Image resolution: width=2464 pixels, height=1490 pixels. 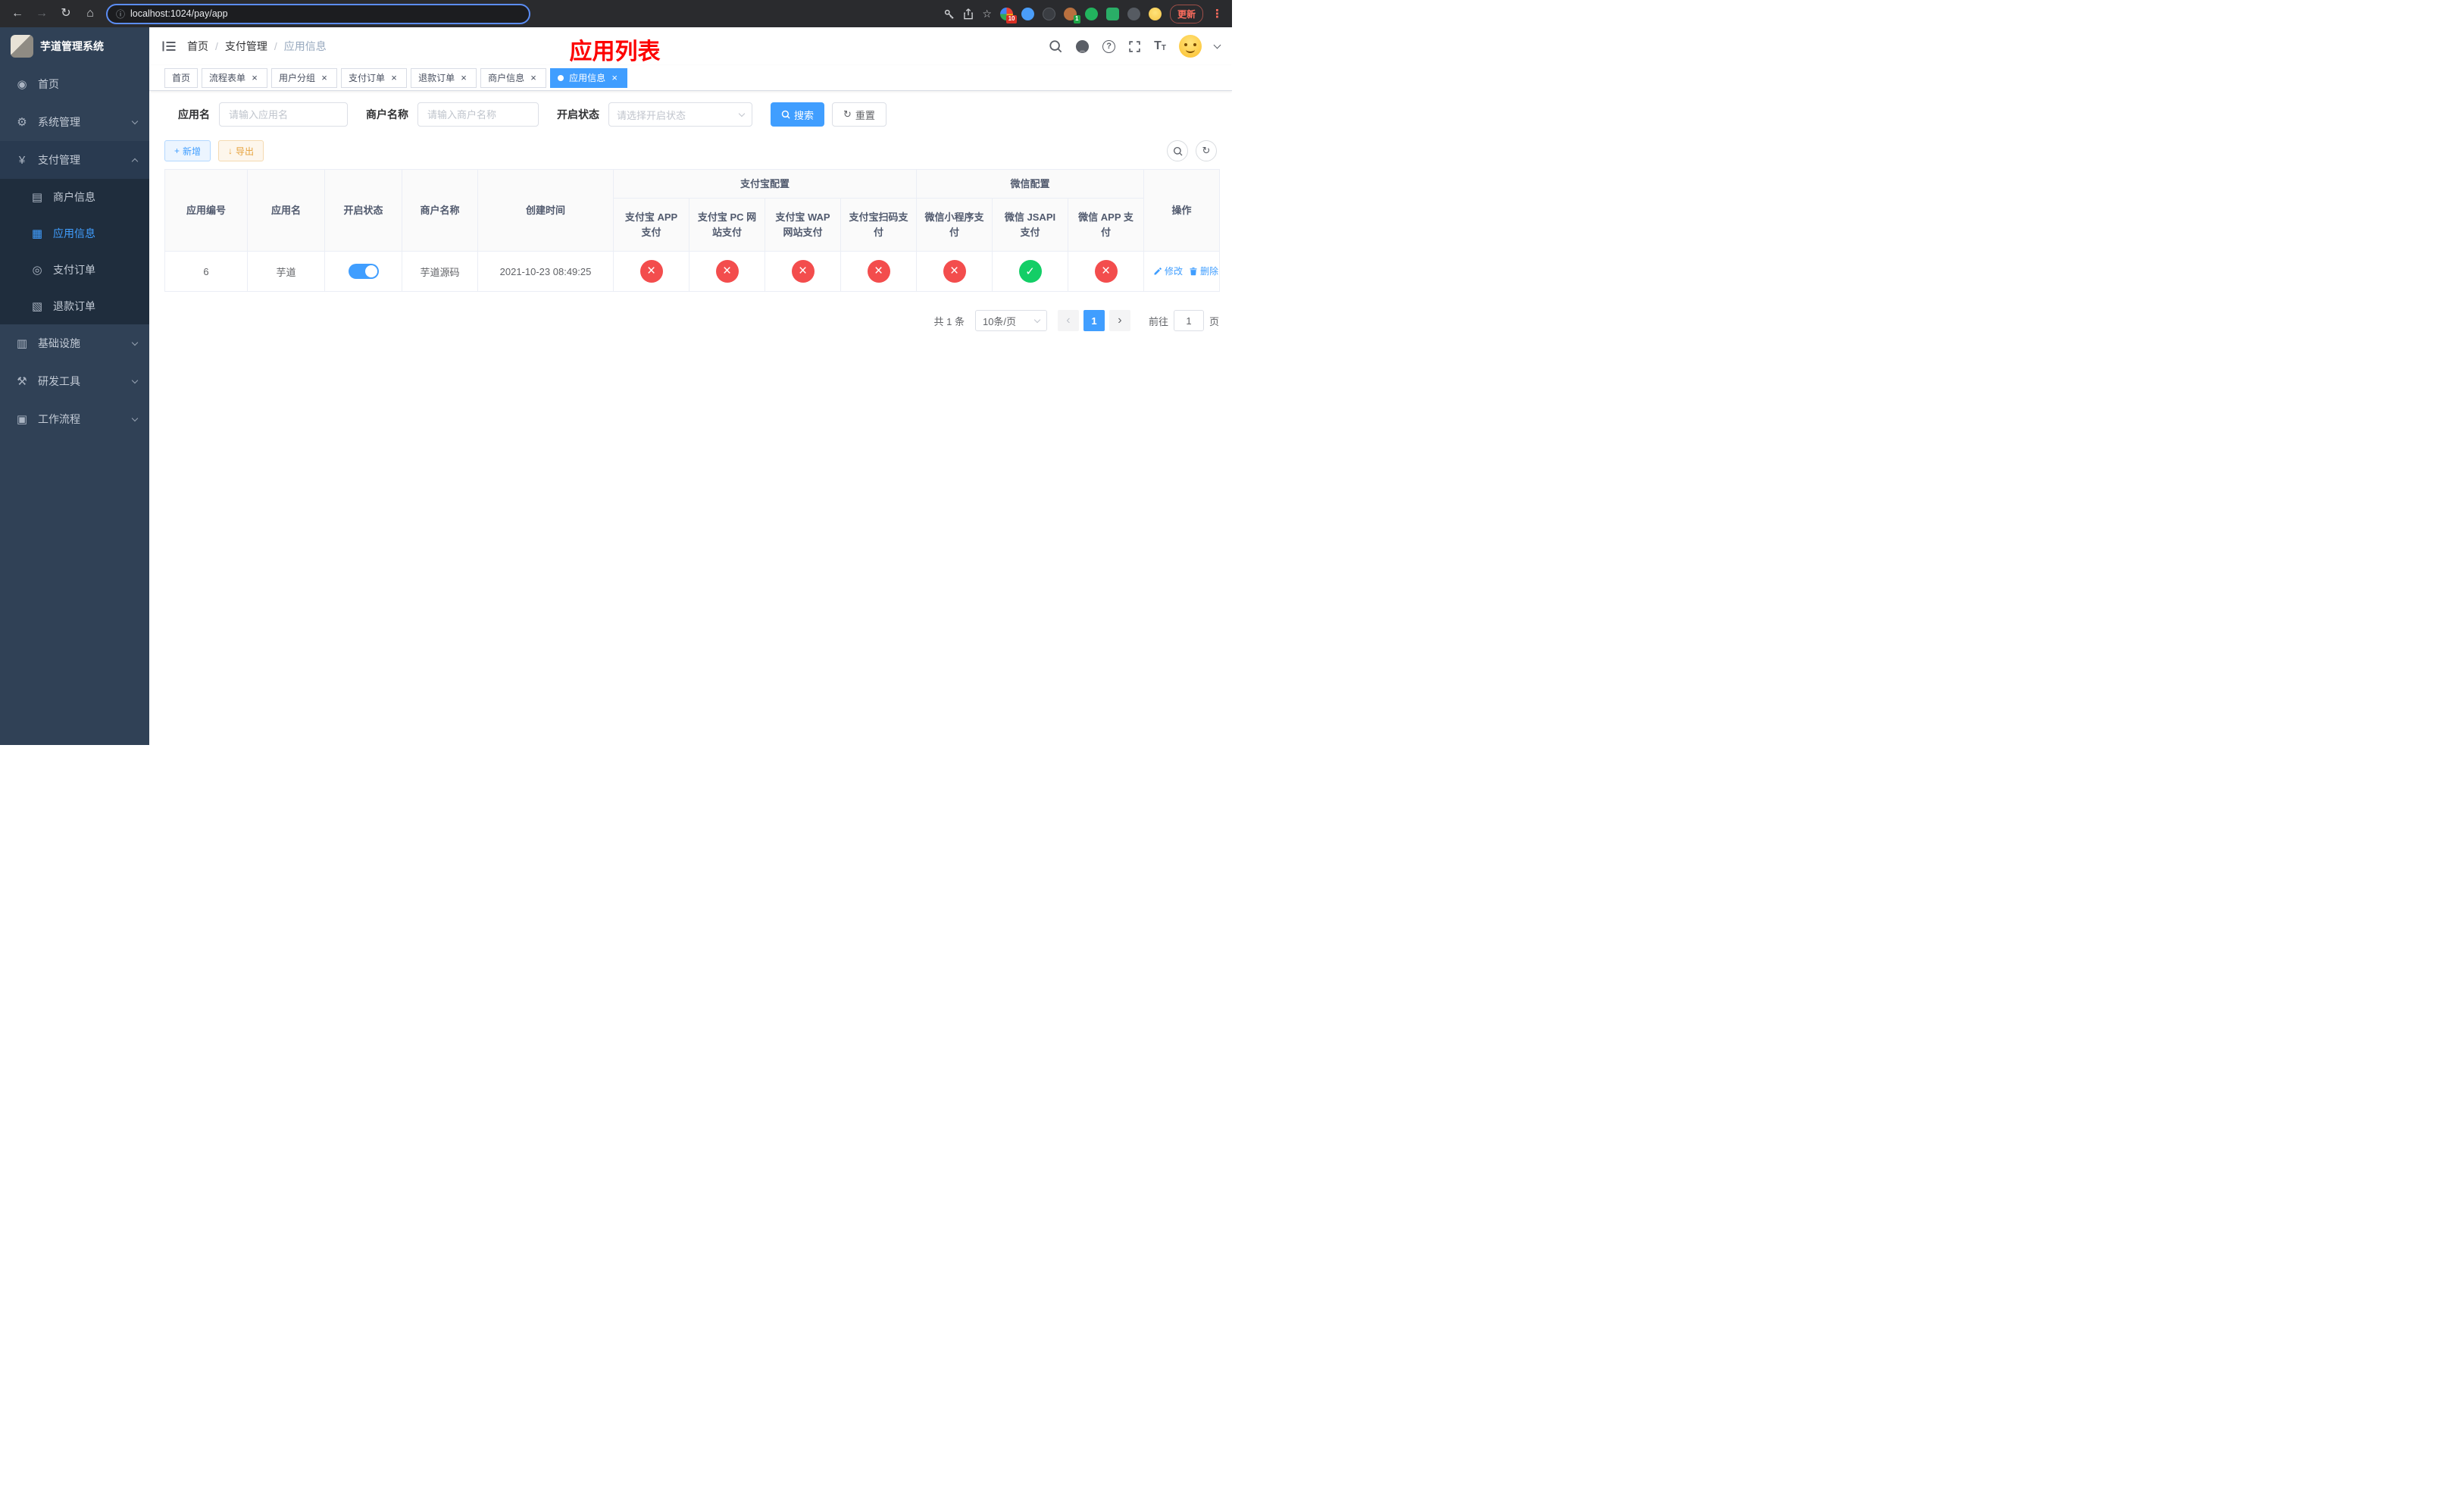 I want to click on prev-page-button: ‹, so click(x=1068, y=320).